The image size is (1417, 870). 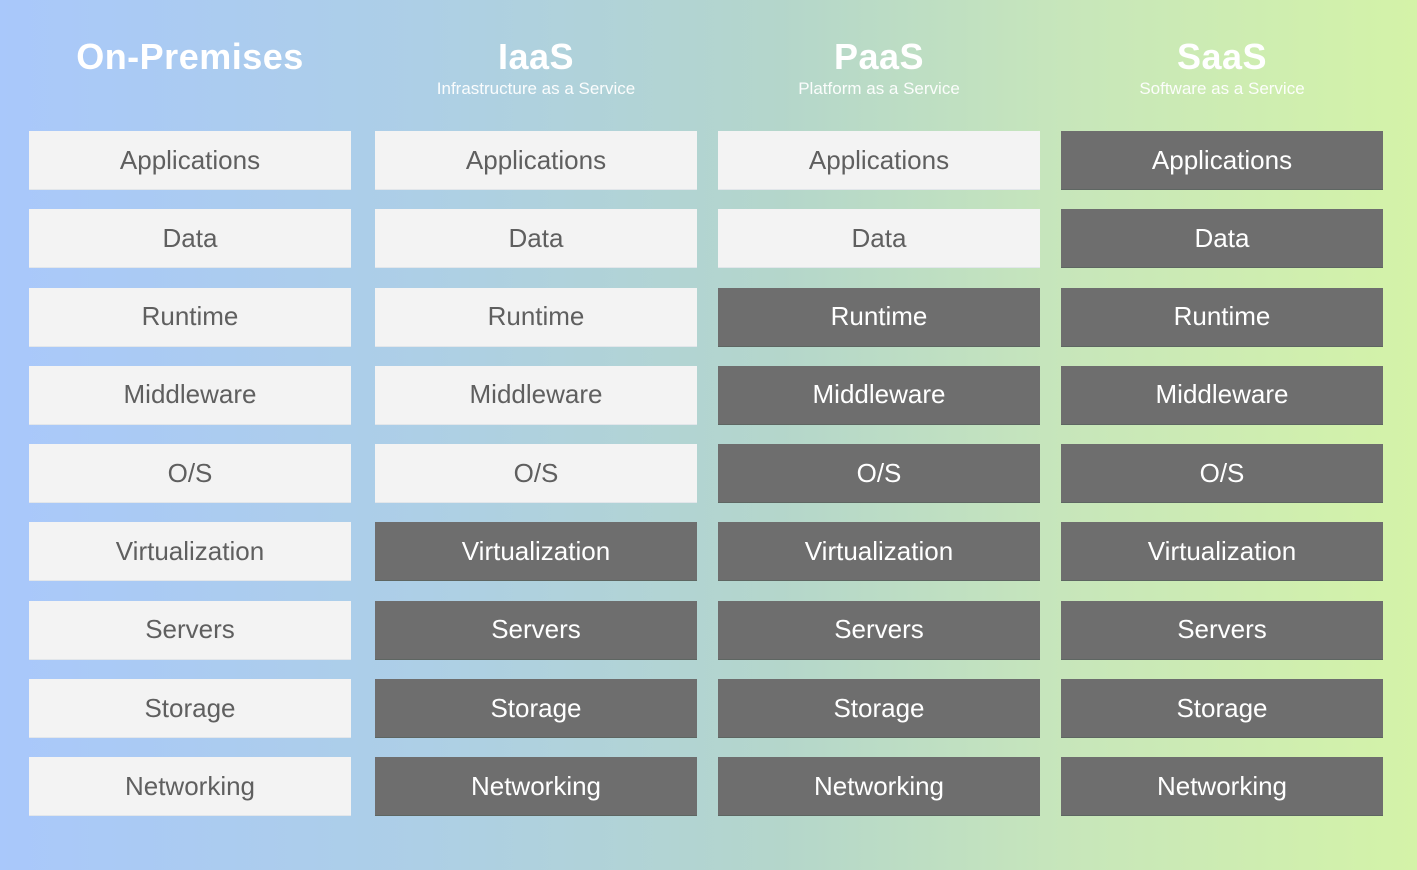 I want to click on column-header: SaaS Software as a Service, so click(x=1222, y=65).